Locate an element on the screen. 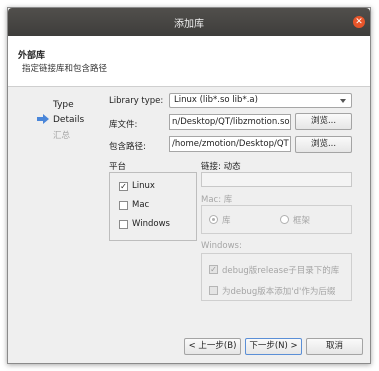 Image resolution: width=379 pixels, height=371 pixels. header-subtitle: 指定链接库和包含路径 is located at coordinates (65, 69).